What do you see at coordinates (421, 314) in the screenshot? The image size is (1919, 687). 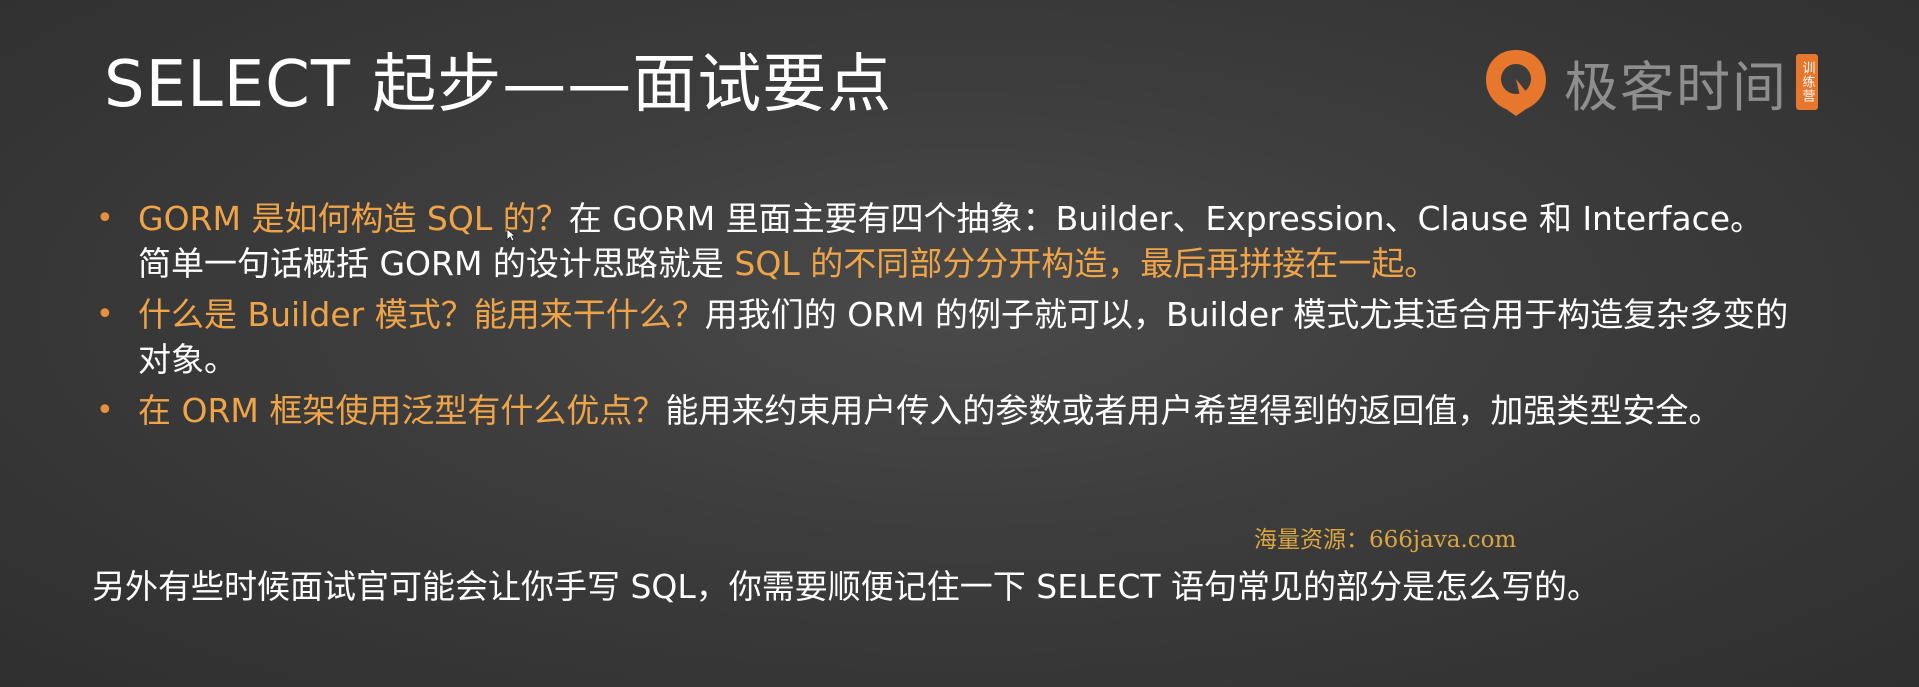 I see `bullet-question: 什么是 Builder 模式？能用来干什么？` at bounding box center [421, 314].